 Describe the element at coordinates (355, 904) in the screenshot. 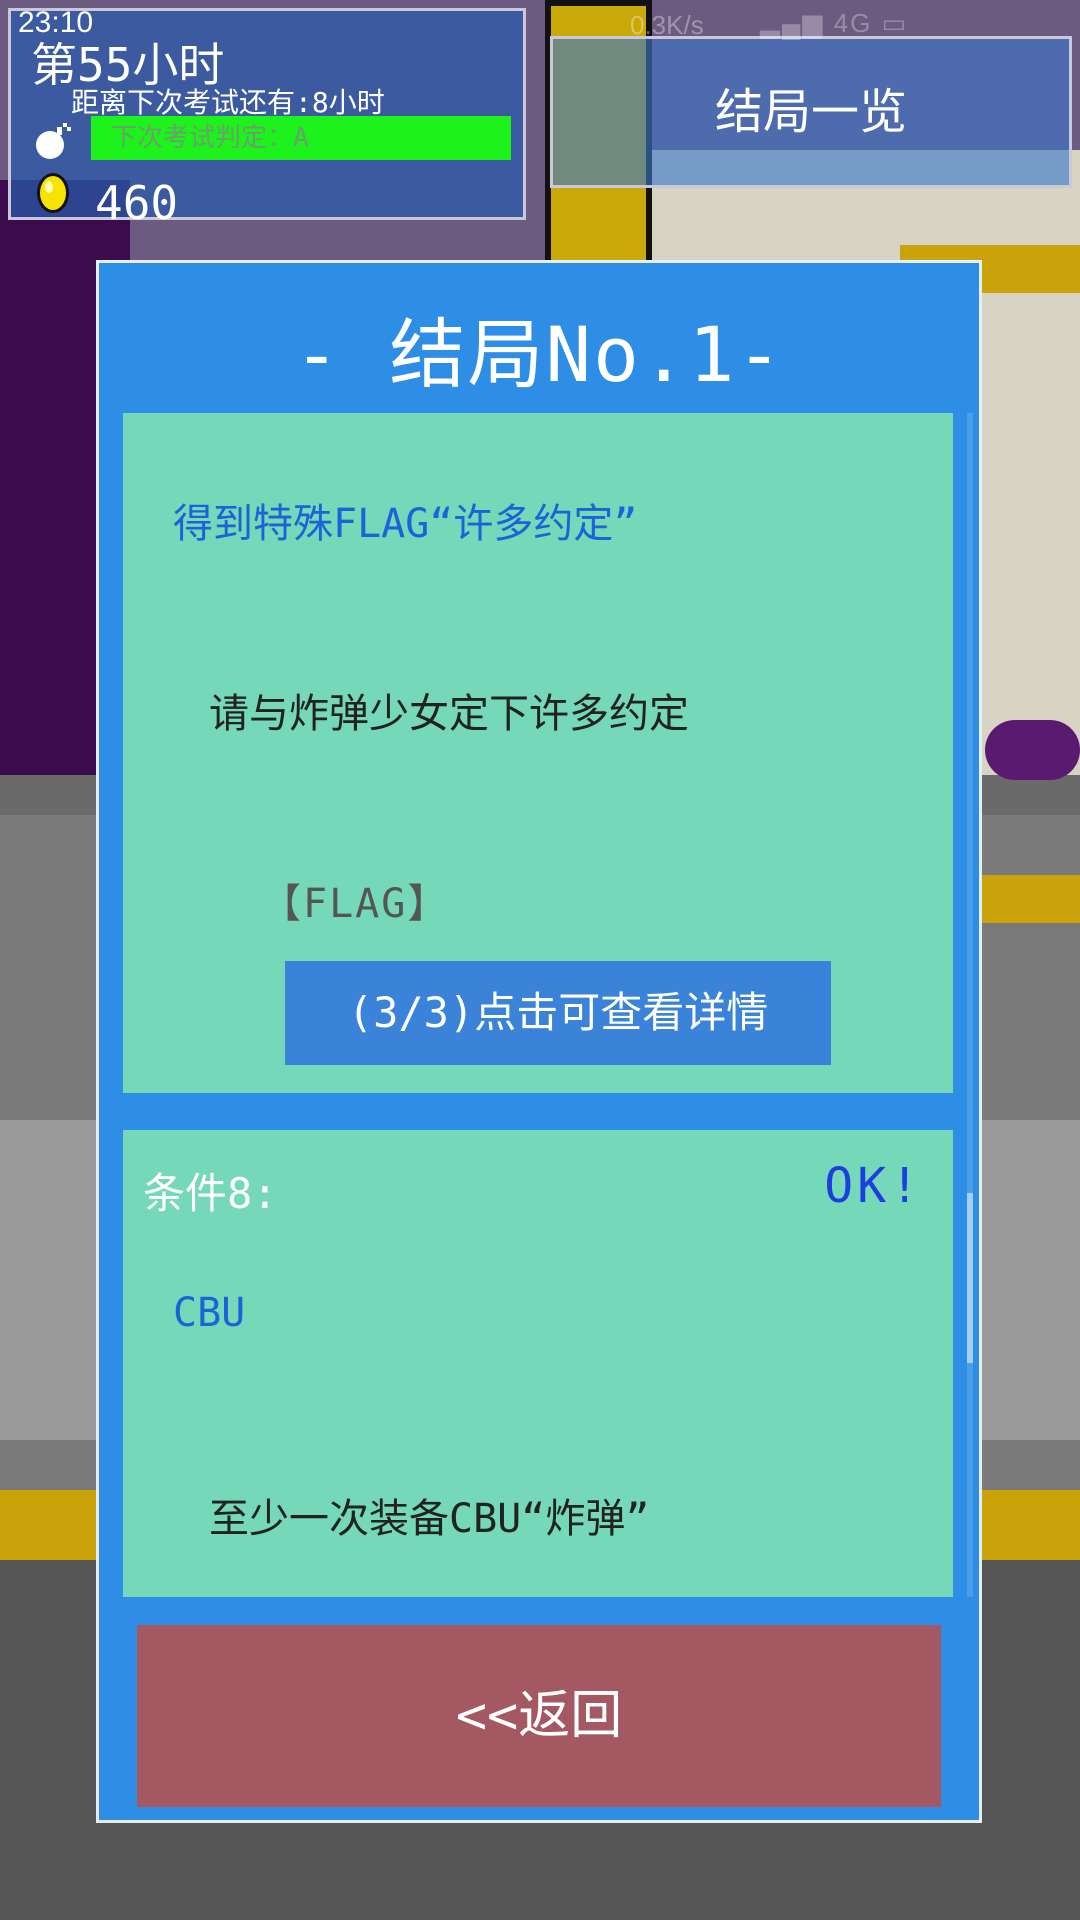

I see `flag-tag: 【FLAG】` at that location.